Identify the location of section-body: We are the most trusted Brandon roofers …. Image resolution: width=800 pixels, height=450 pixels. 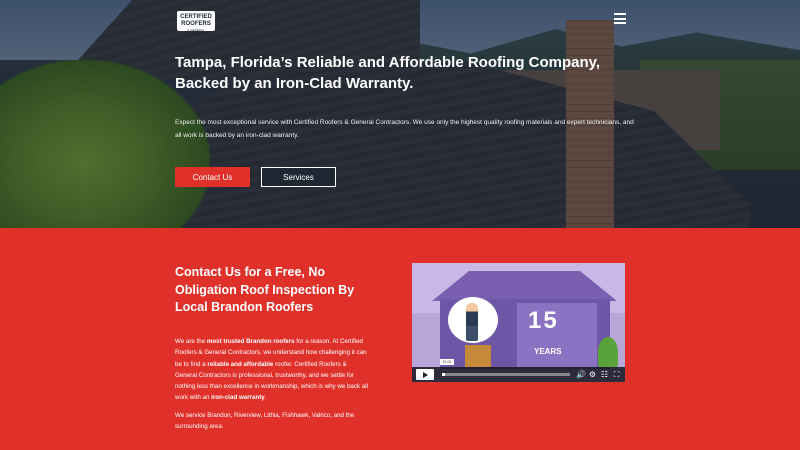
(272, 387).